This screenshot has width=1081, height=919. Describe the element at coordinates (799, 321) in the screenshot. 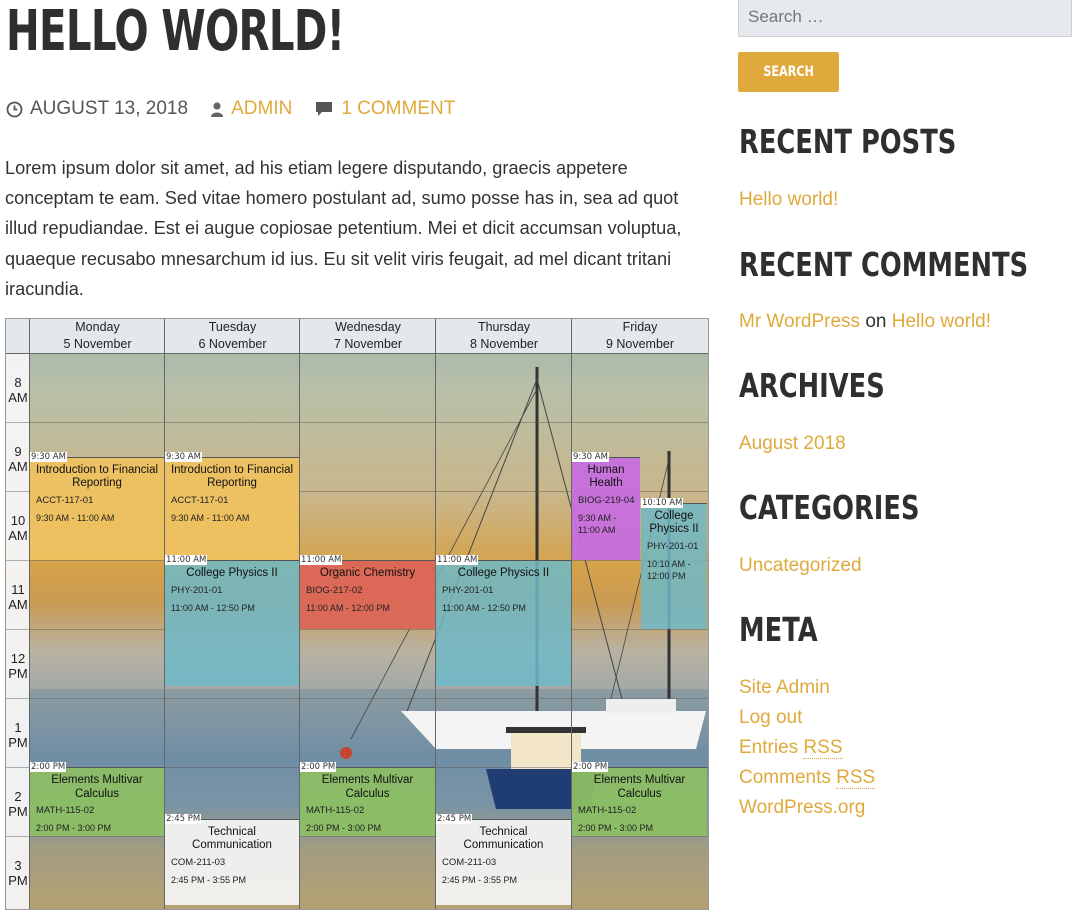

I see `comment-author-link: Mr WordPress` at that location.